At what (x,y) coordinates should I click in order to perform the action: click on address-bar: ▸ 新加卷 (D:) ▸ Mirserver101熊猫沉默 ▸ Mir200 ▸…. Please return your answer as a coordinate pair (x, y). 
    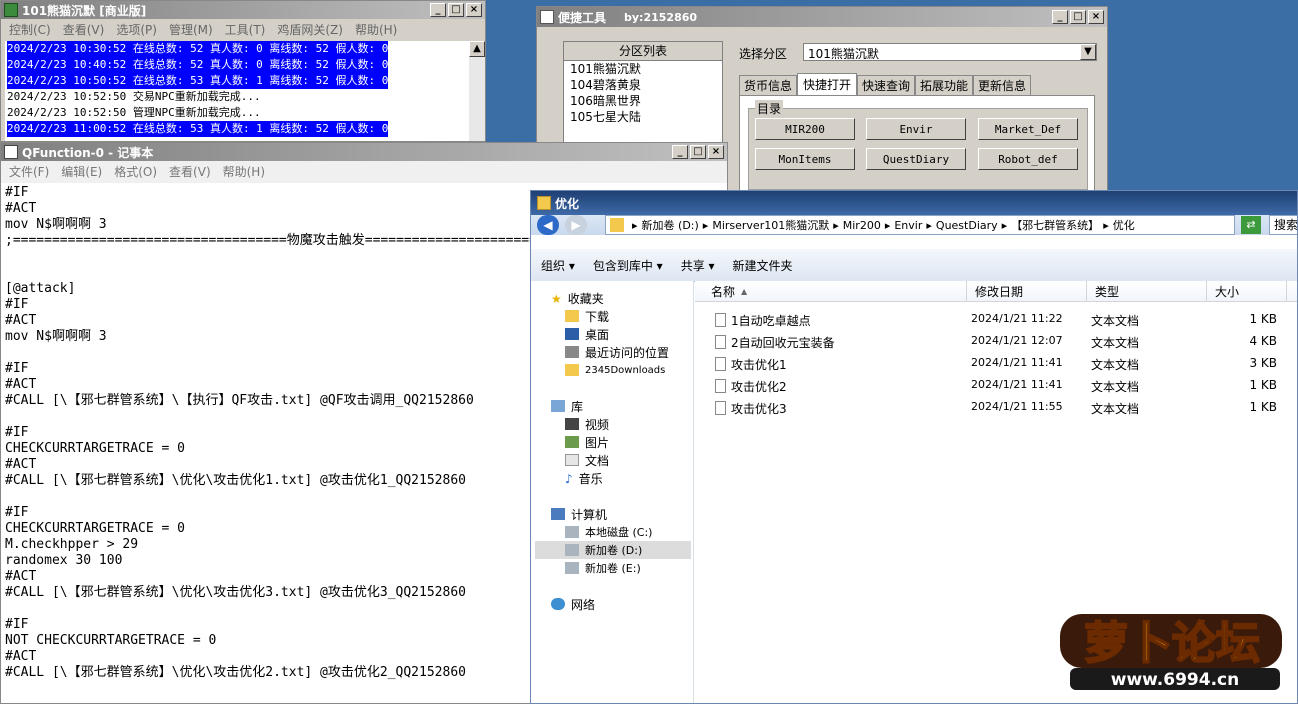
    Looking at the image, I should click on (920, 225).